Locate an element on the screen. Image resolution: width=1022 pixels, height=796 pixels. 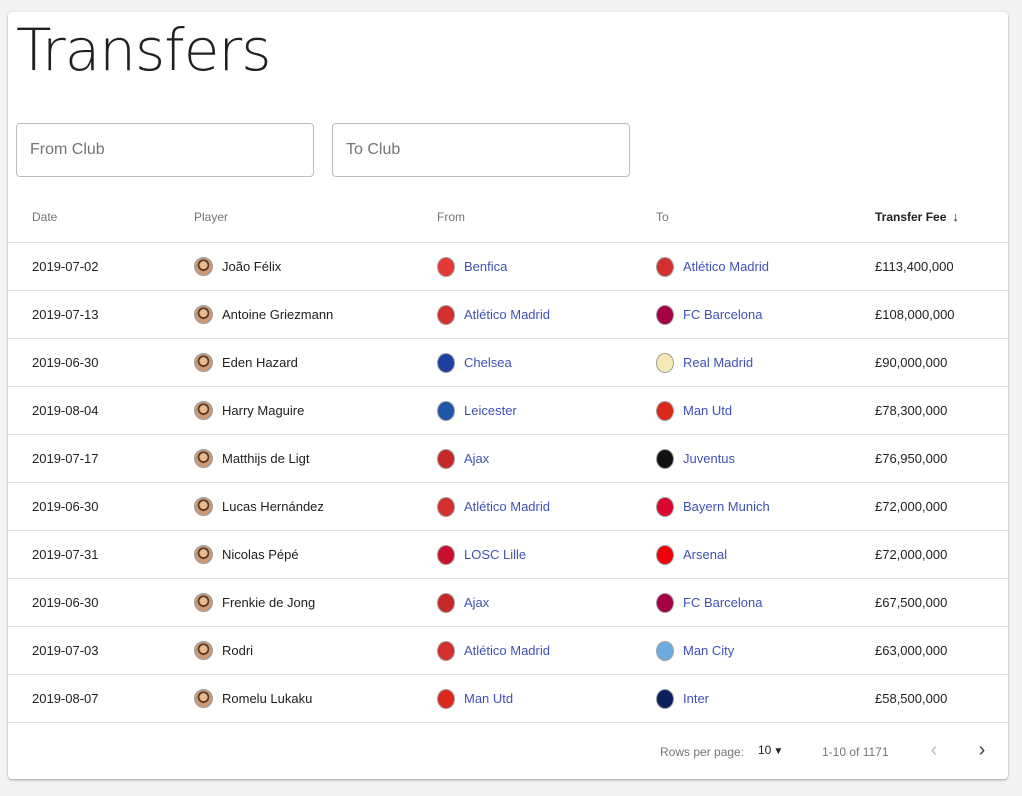
from-club-input is located at coordinates (165, 150).